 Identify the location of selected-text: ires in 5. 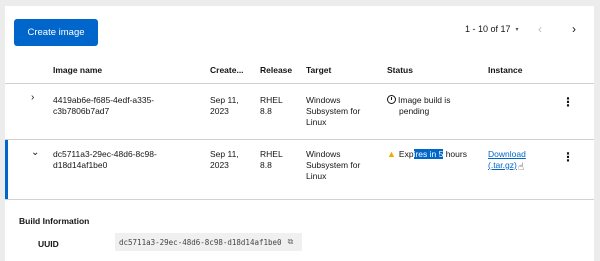
(428, 154).